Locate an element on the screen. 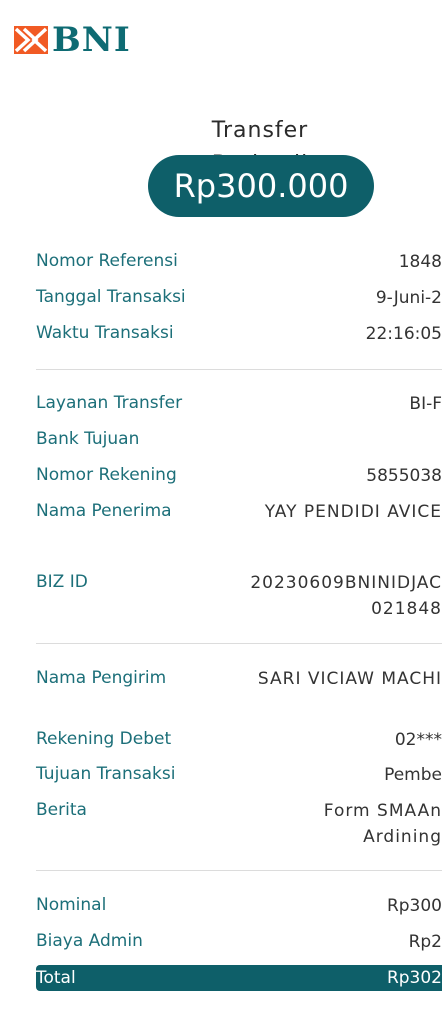 The image size is (442, 1024). bni-logo: BNI is located at coordinates (72, 40).